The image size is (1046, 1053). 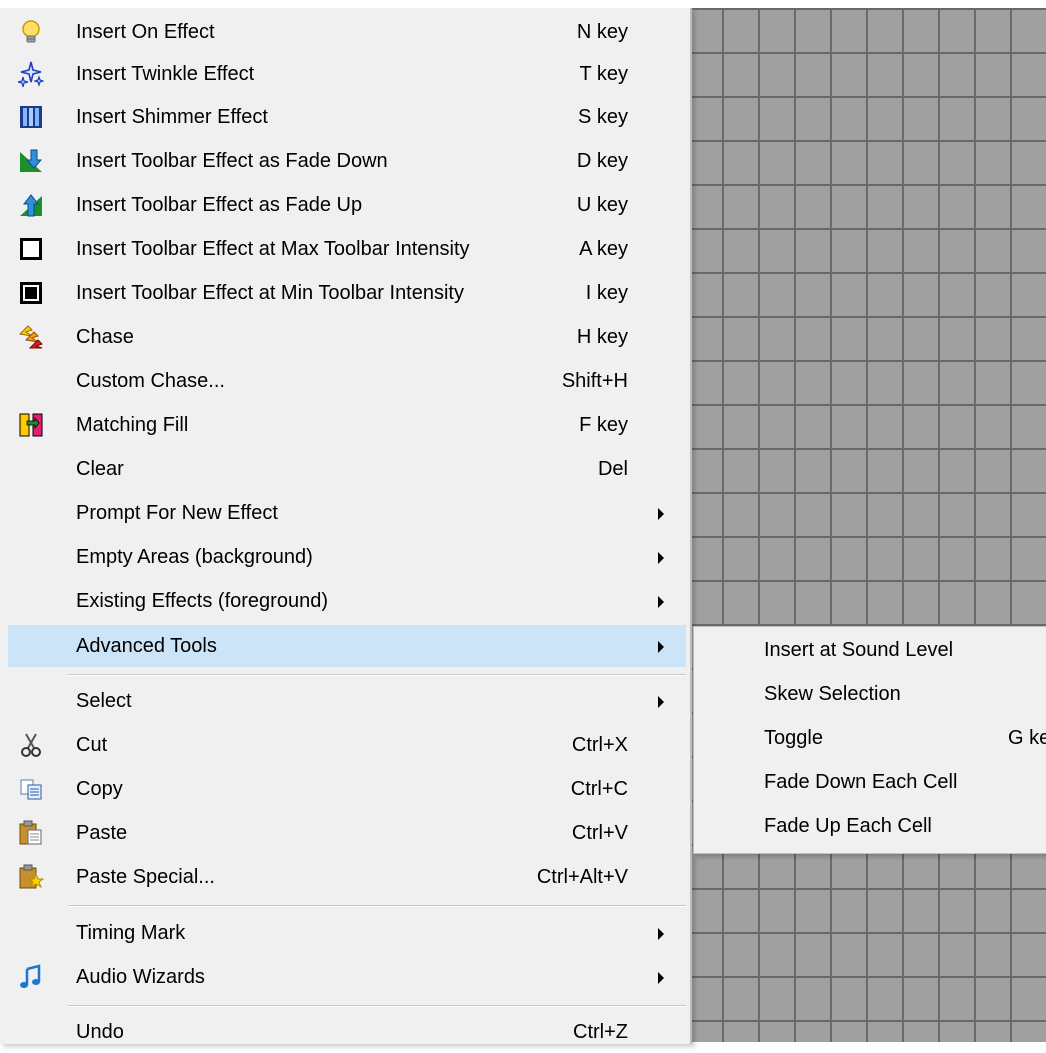 I want to click on paste-special-icon, so click(x=31, y=877).